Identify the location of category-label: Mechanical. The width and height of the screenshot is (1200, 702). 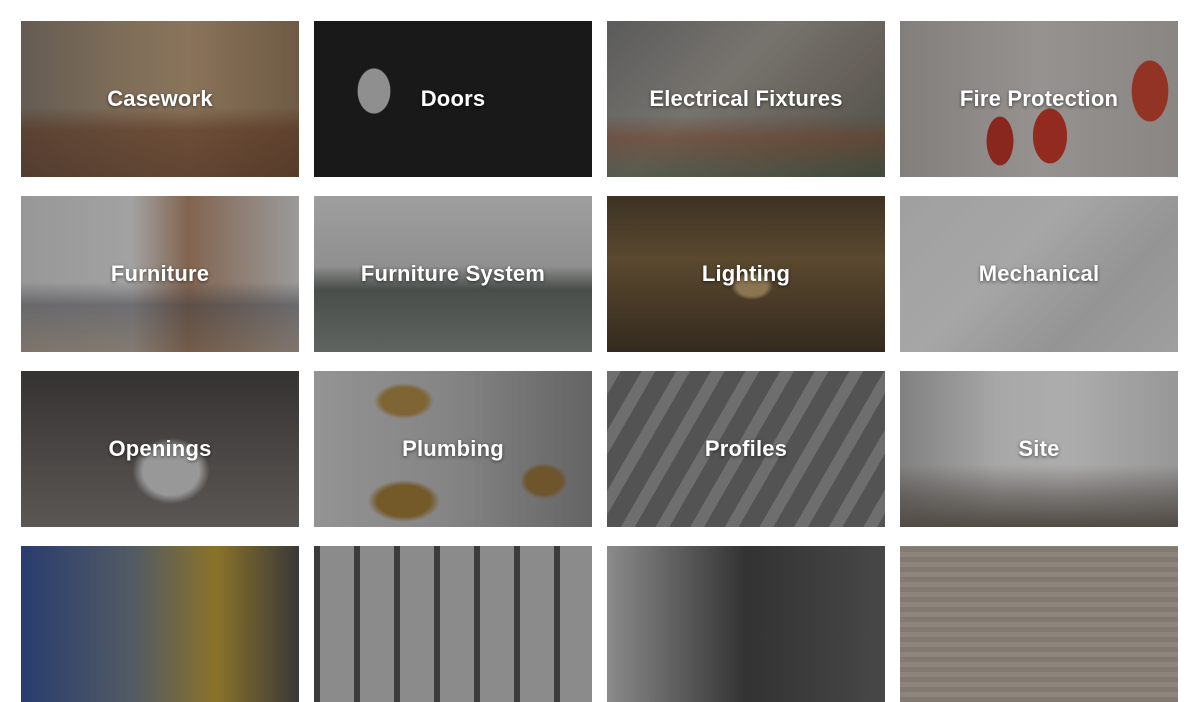
(1039, 273).